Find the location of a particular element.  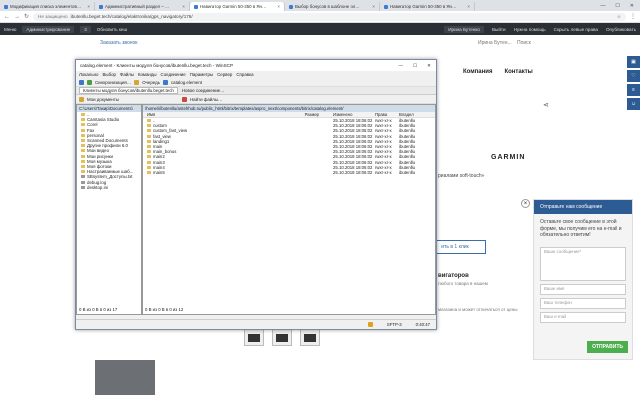

browser-tab: Административный раздел – … × is located at coordinates (142, 6).